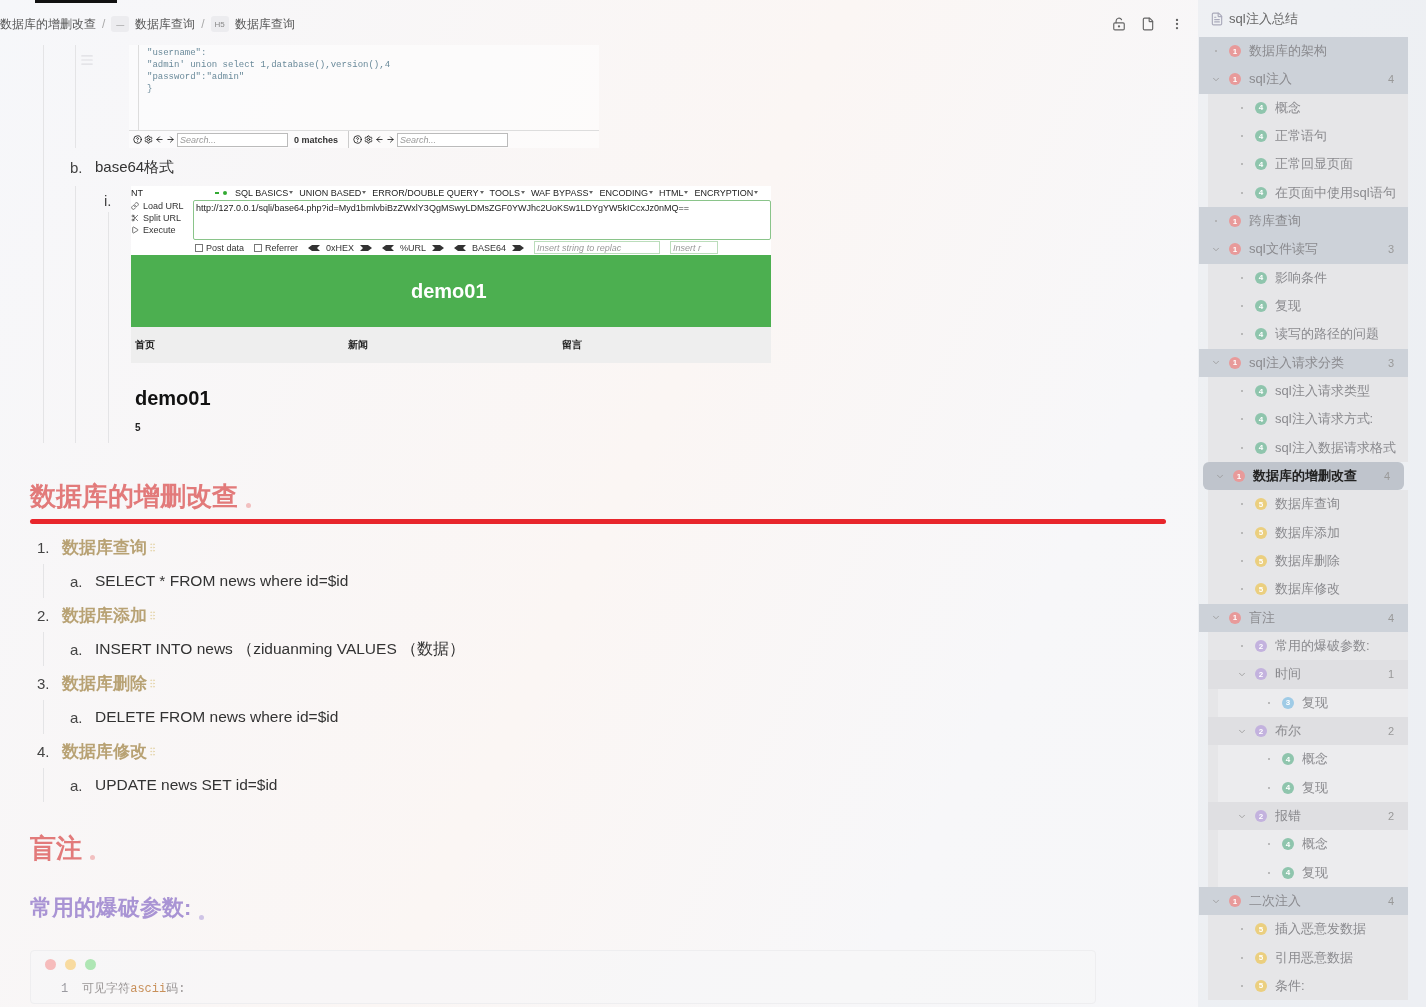 The height and width of the screenshot is (1007, 1426). What do you see at coordinates (1261, 646) in the screenshot?
I see `level-badge: 2` at bounding box center [1261, 646].